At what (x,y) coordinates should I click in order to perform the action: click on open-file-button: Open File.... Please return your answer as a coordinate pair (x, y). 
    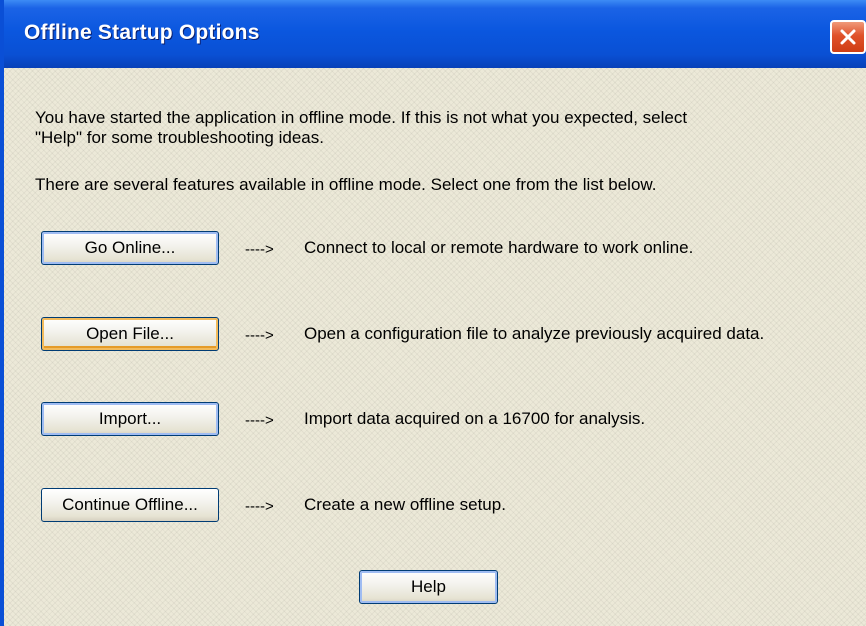
    Looking at the image, I should click on (130, 334).